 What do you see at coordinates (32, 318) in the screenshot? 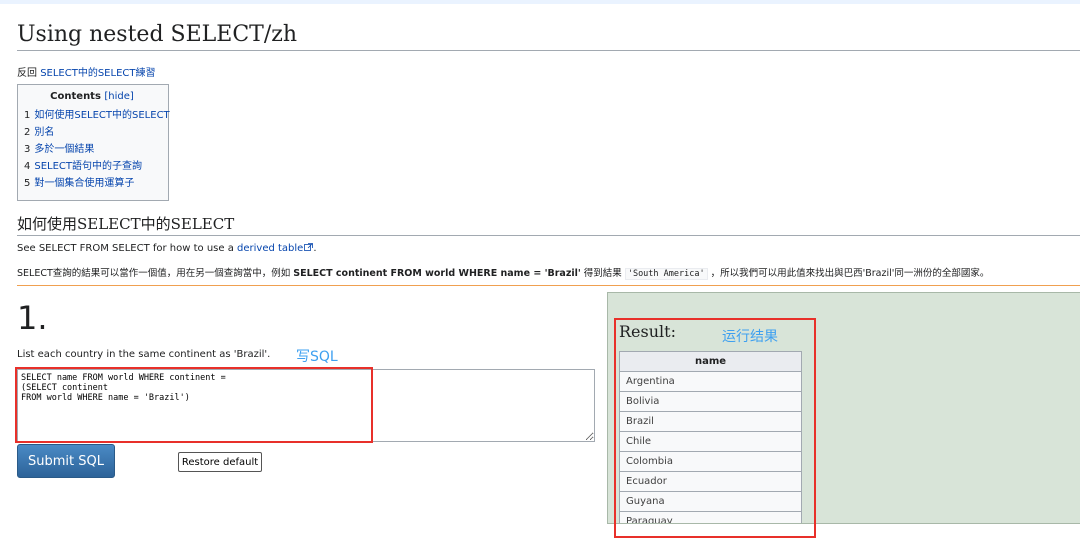
I see `question-number: 1.` at bounding box center [32, 318].